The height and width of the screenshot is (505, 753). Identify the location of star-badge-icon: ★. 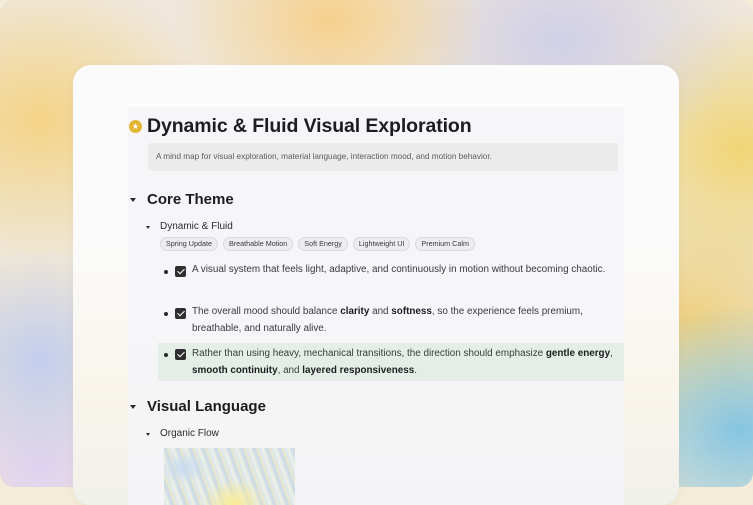
(135, 126).